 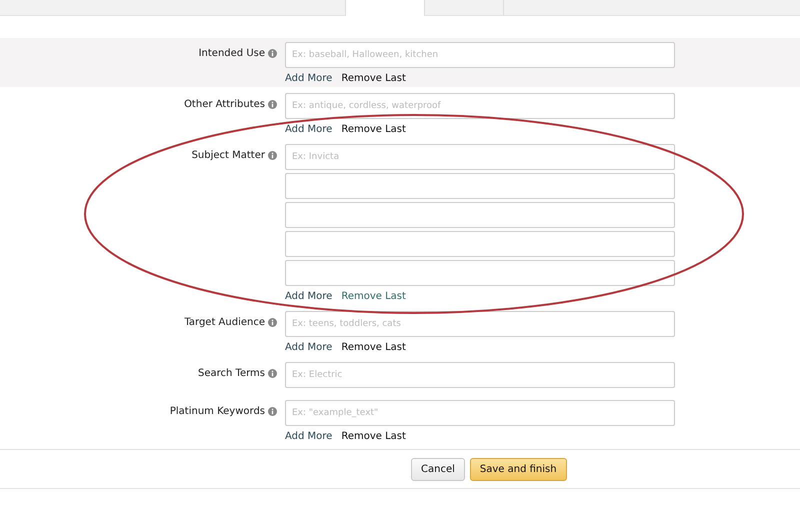 What do you see at coordinates (231, 373) in the screenshot?
I see `field-label: Search Terms` at bounding box center [231, 373].